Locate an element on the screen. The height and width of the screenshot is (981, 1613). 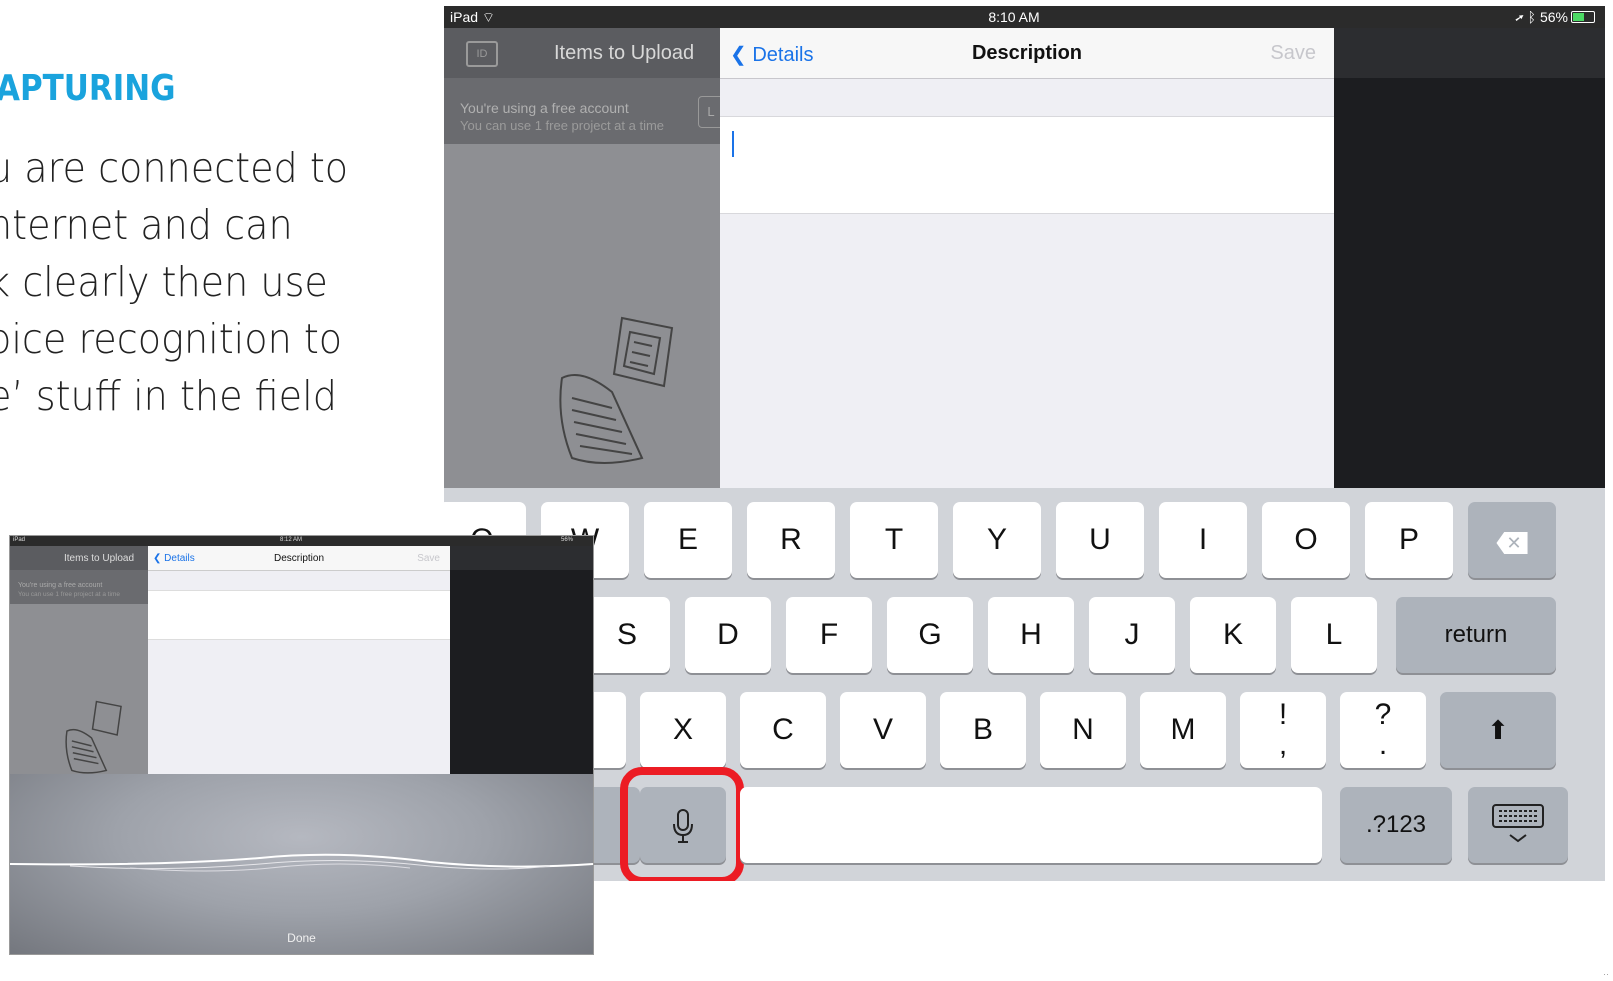
inset-sheet-title: Description is located at coordinates (299, 558).